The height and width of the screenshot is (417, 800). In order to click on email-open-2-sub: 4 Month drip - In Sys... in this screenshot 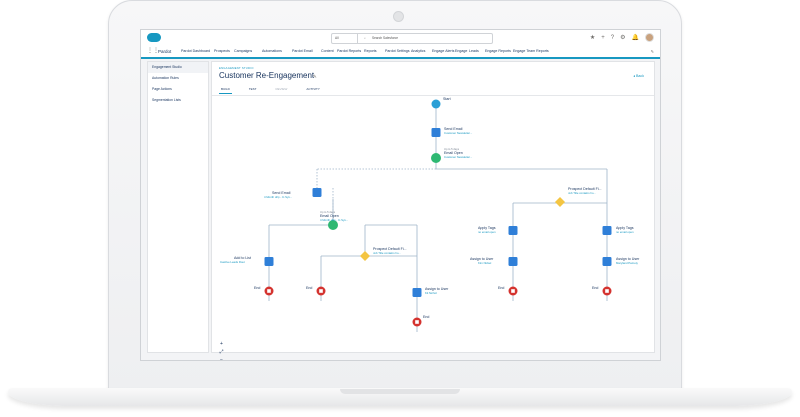, I will do `click(334, 220)`.